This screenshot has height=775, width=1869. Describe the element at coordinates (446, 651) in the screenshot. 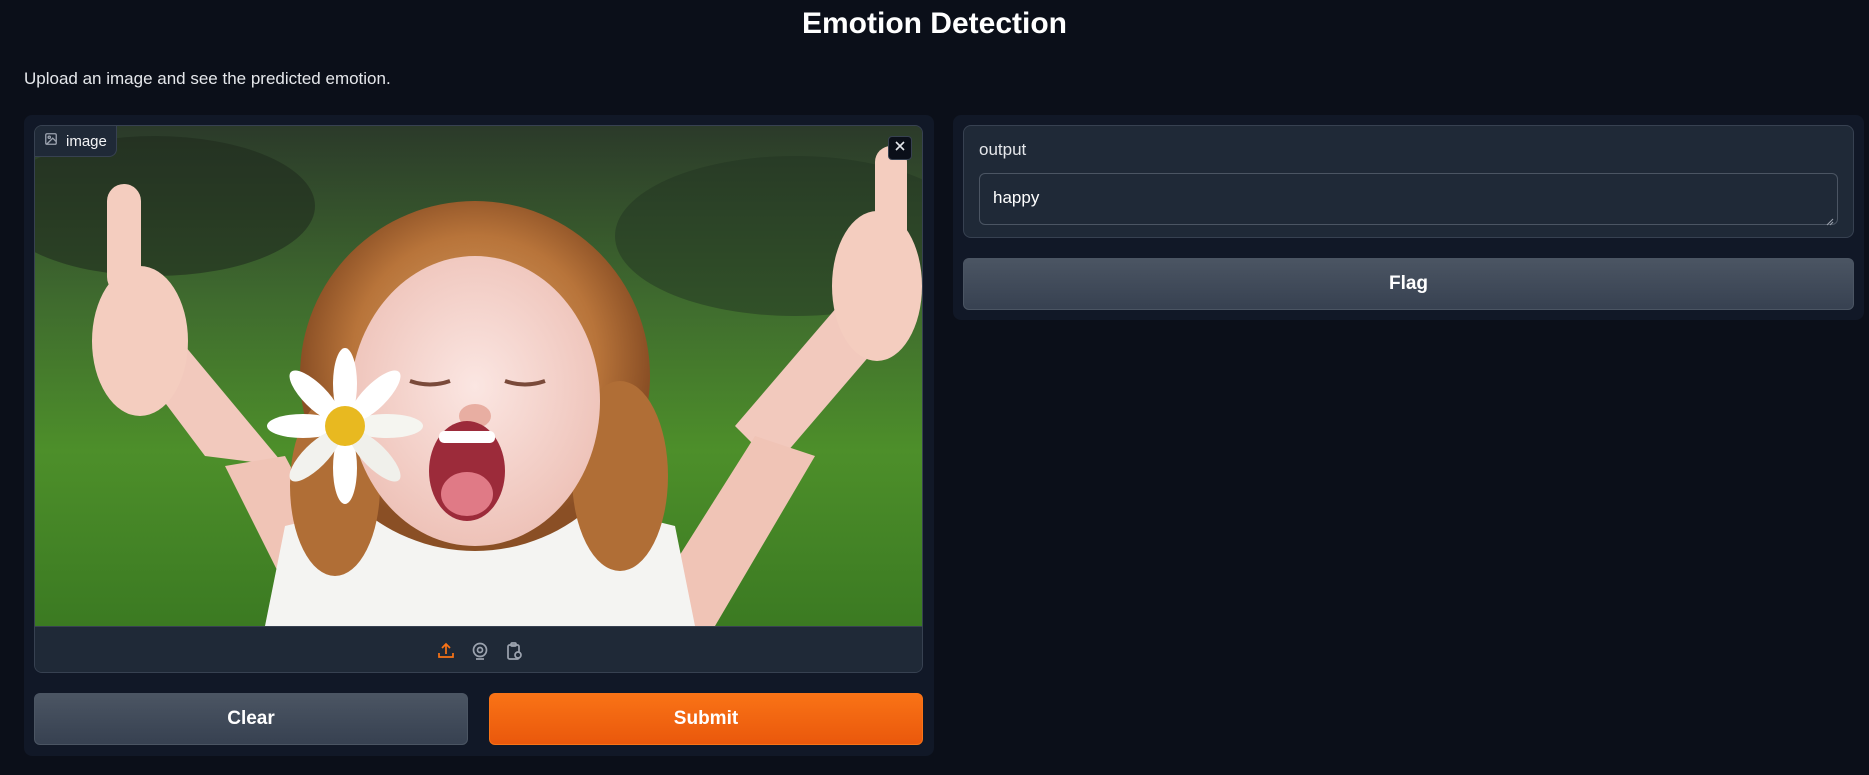

I see `upload-icon` at that location.